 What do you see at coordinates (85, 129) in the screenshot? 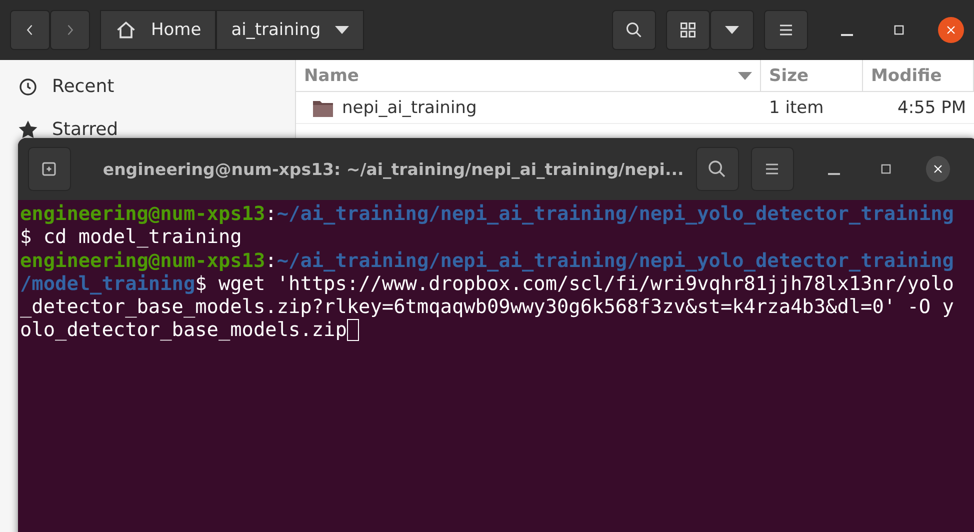
I see `sidebar-label: Starred` at bounding box center [85, 129].